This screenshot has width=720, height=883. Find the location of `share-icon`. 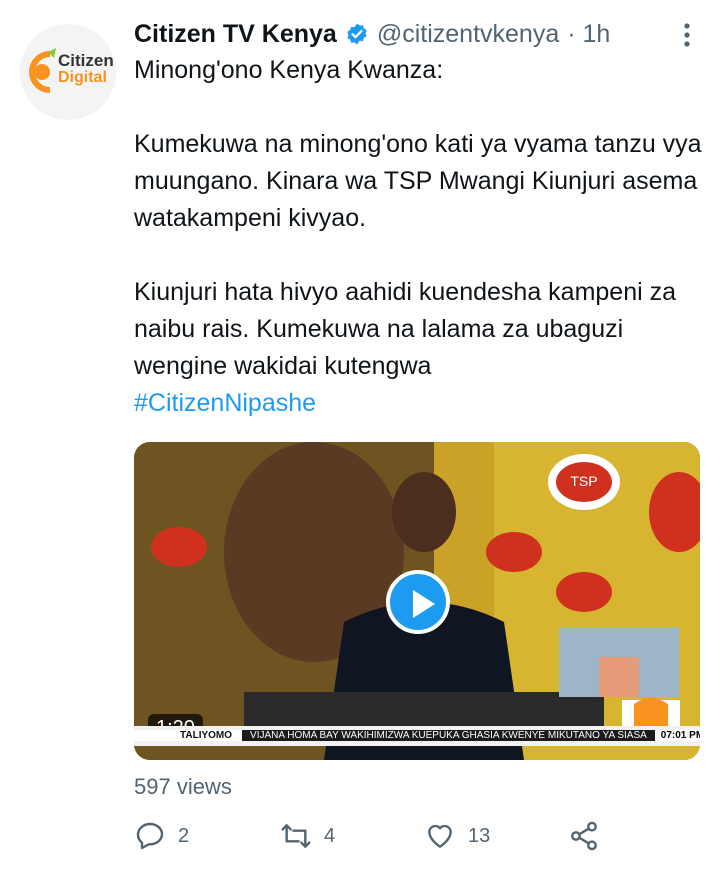

share-icon is located at coordinates (584, 836).